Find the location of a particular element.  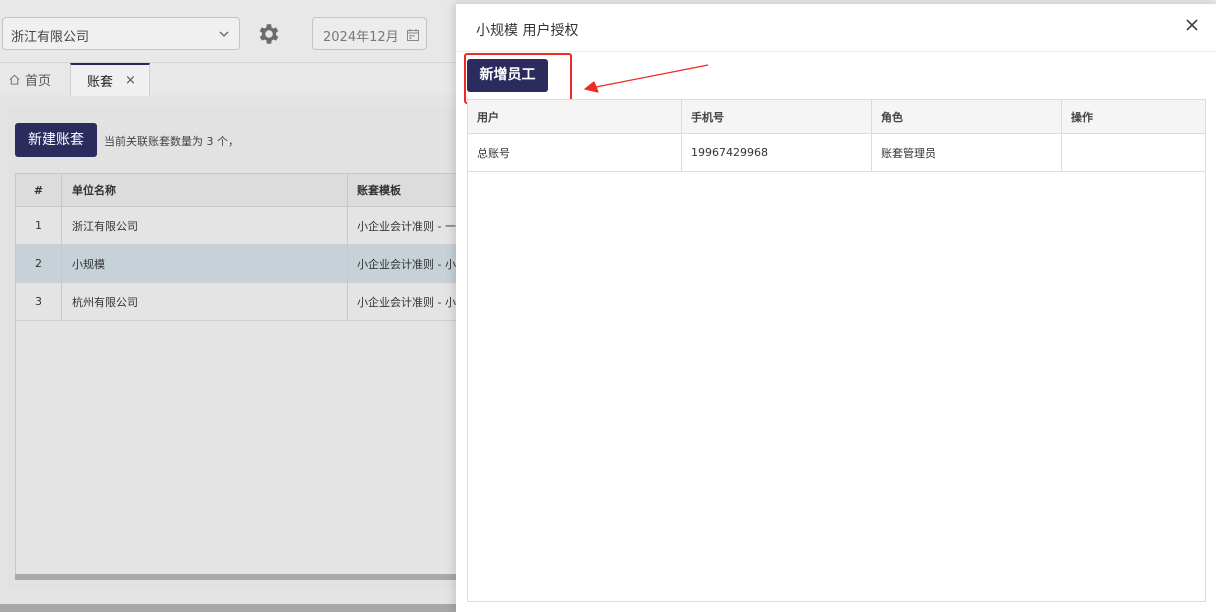

tab-home: 首页 is located at coordinates (29, 79).